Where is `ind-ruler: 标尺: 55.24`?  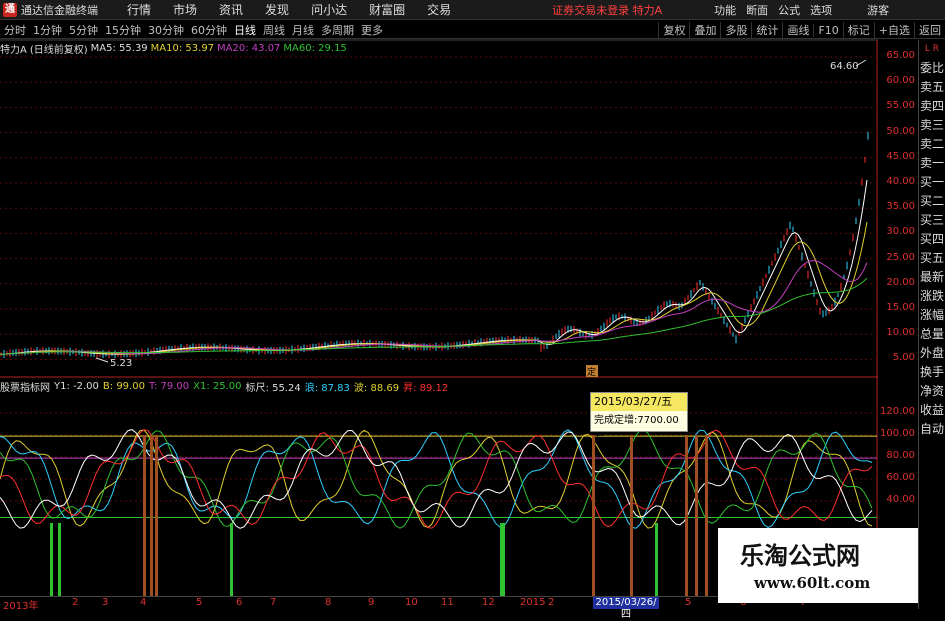
ind-ruler: 标尺: 55.24 is located at coordinates (273, 388).